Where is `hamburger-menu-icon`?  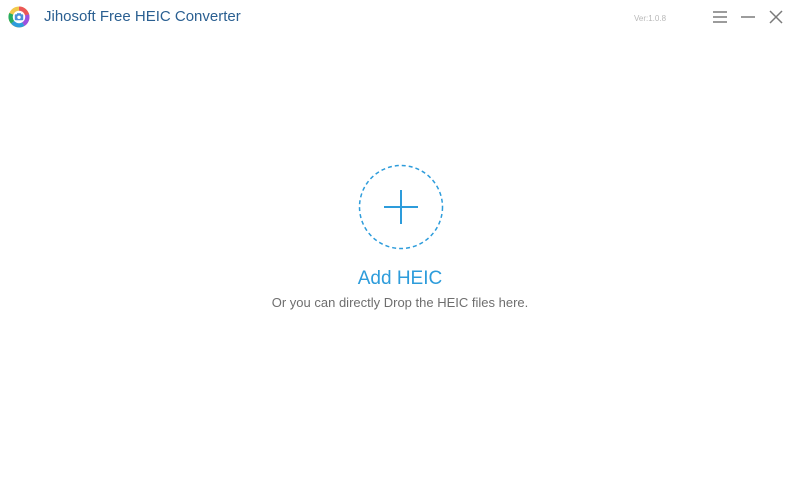
hamburger-menu-icon is located at coordinates (720, 17).